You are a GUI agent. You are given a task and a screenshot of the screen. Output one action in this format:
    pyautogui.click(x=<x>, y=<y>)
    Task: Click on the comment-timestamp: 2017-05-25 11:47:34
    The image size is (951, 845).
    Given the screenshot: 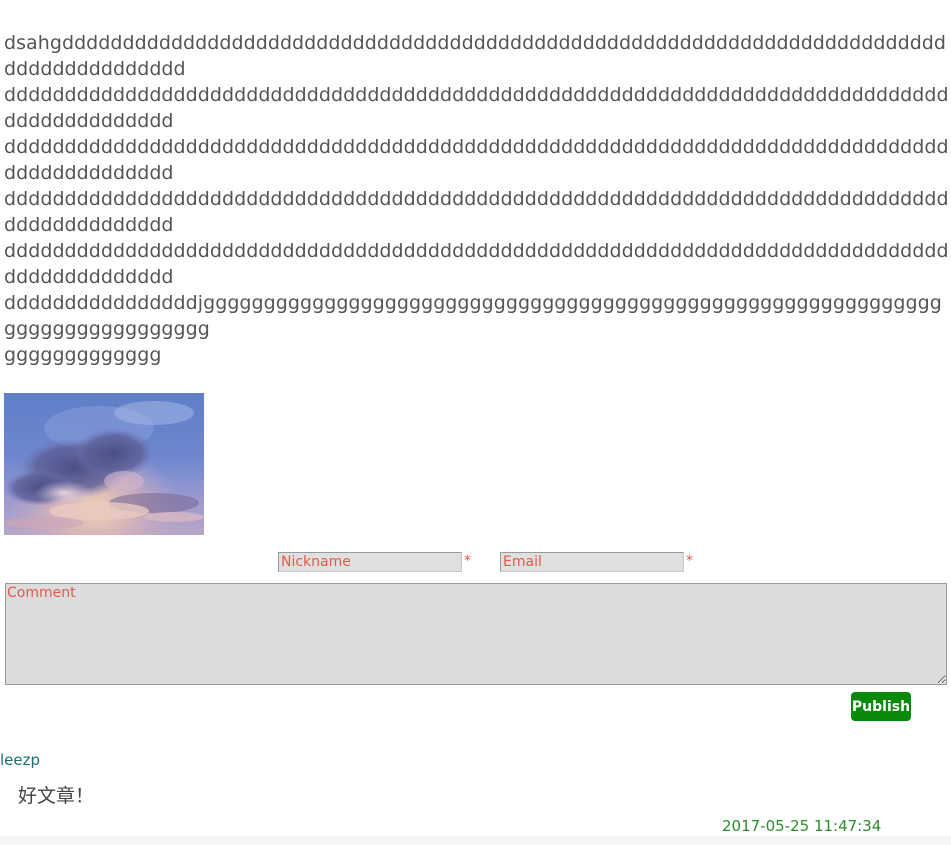 What is the action you would take?
    pyautogui.click(x=802, y=826)
    